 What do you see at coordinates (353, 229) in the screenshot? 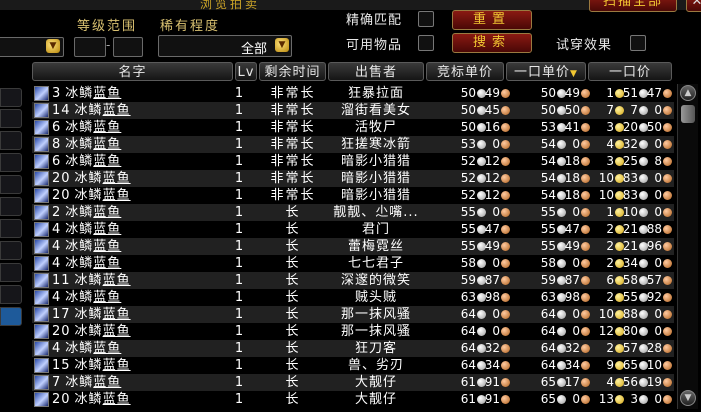
I see `auction-row: 4 冰鳞蓝鱼 1 长 君门 55 47 55 47 2 21 88` at bounding box center [353, 229].